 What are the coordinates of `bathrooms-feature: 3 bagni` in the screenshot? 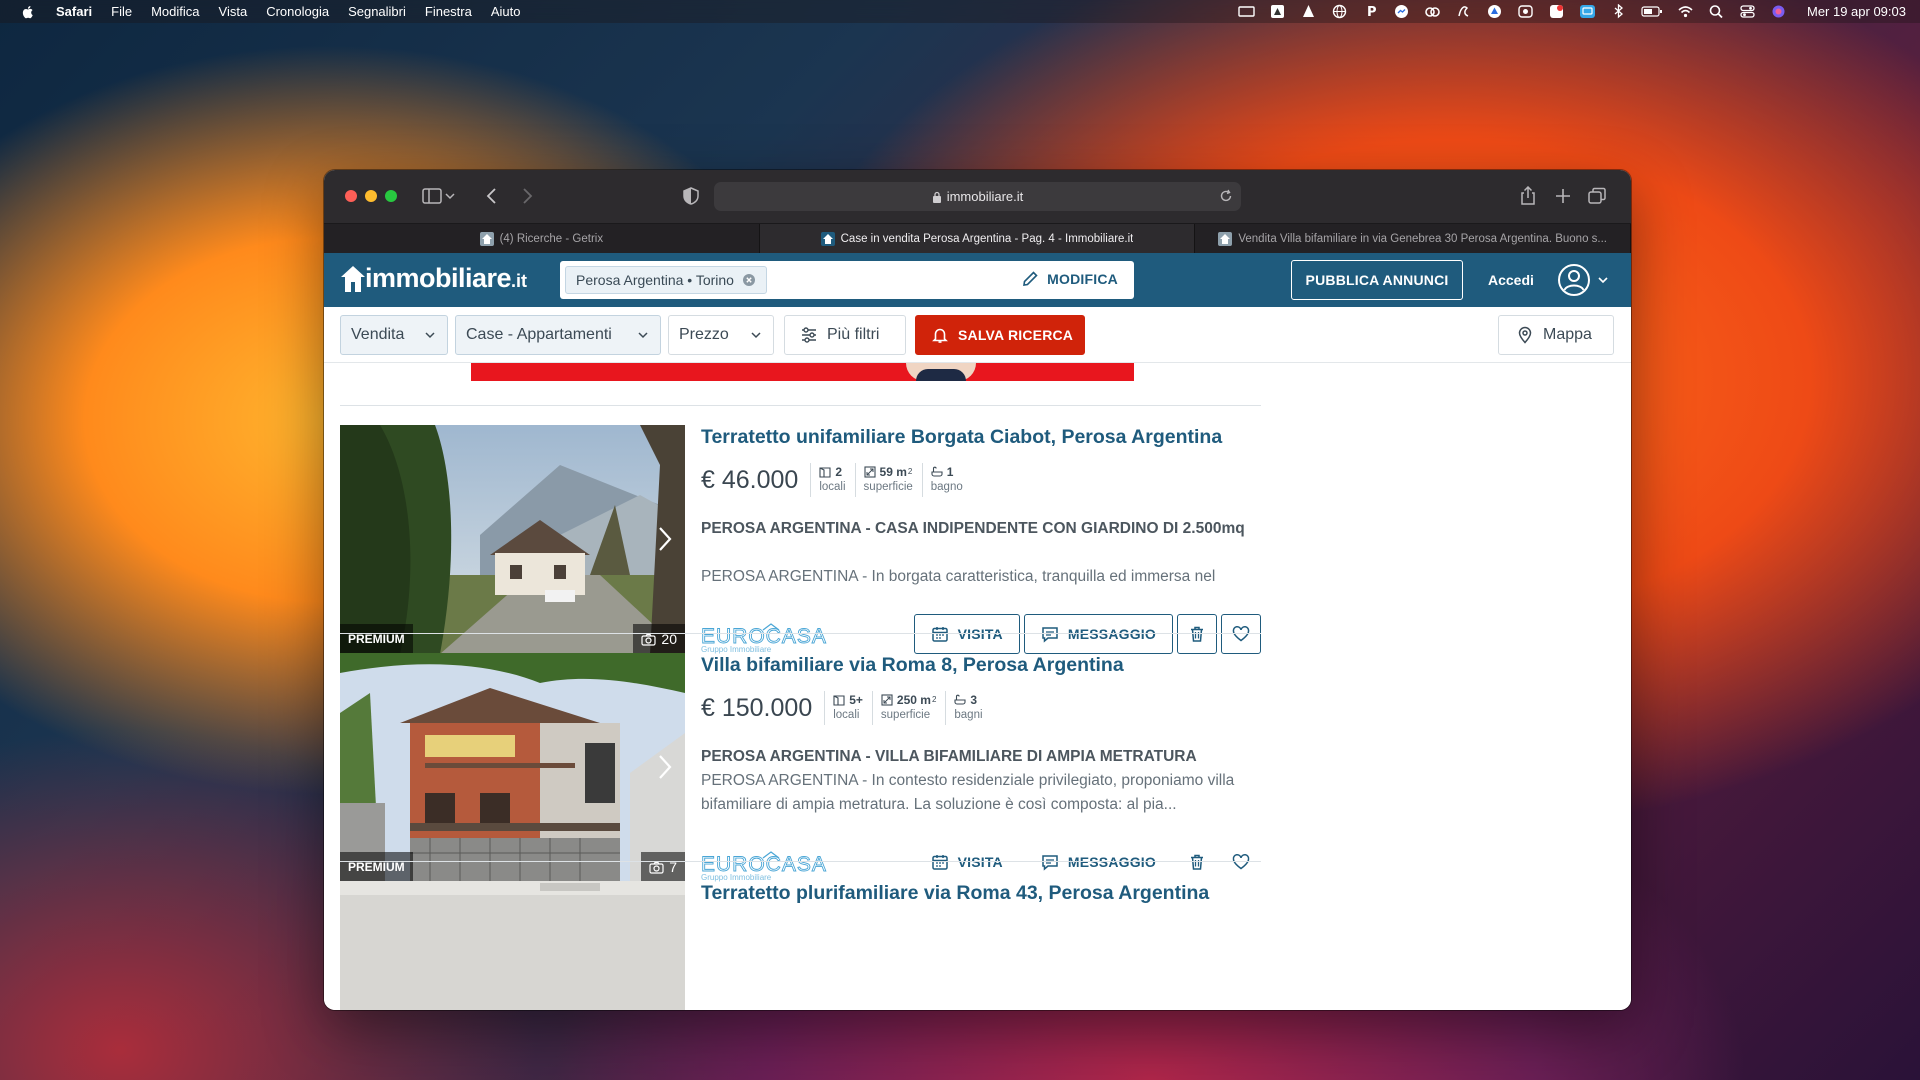 It's located at (968, 708).